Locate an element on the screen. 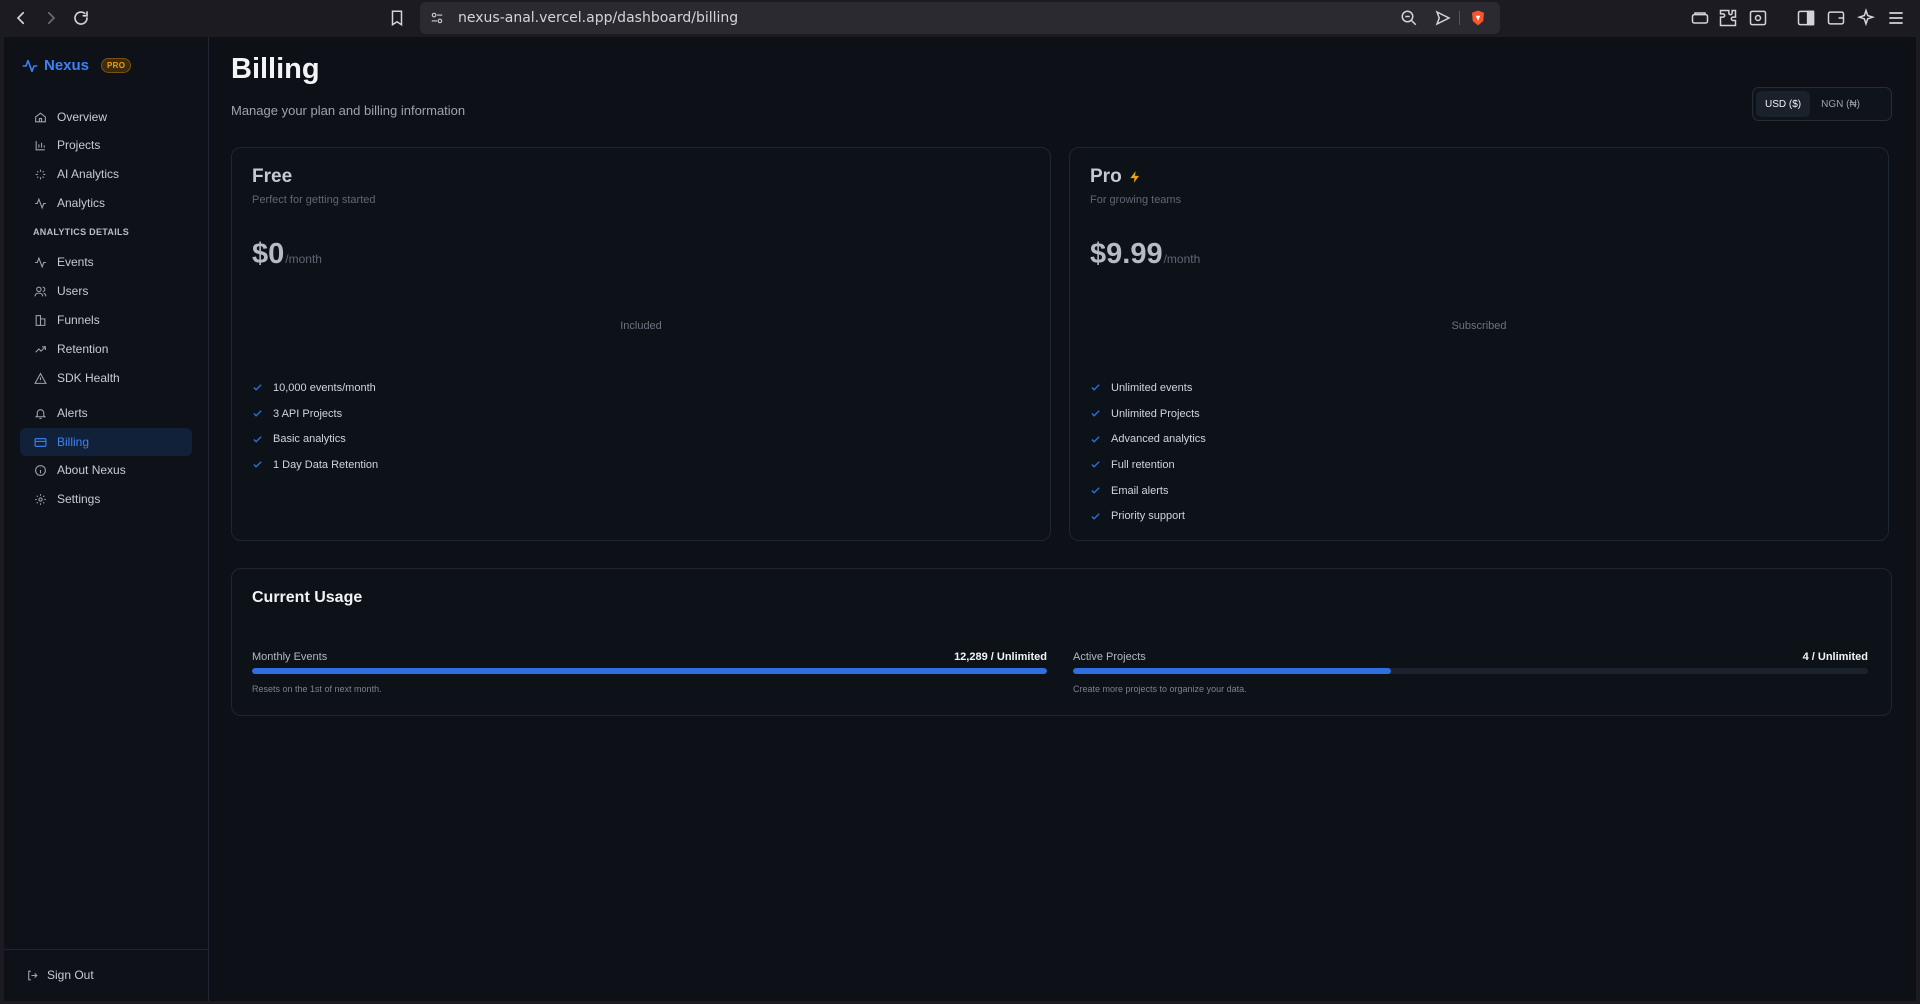 The image size is (1920, 1004). extensions-icon is located at coordinates (1728, 18).